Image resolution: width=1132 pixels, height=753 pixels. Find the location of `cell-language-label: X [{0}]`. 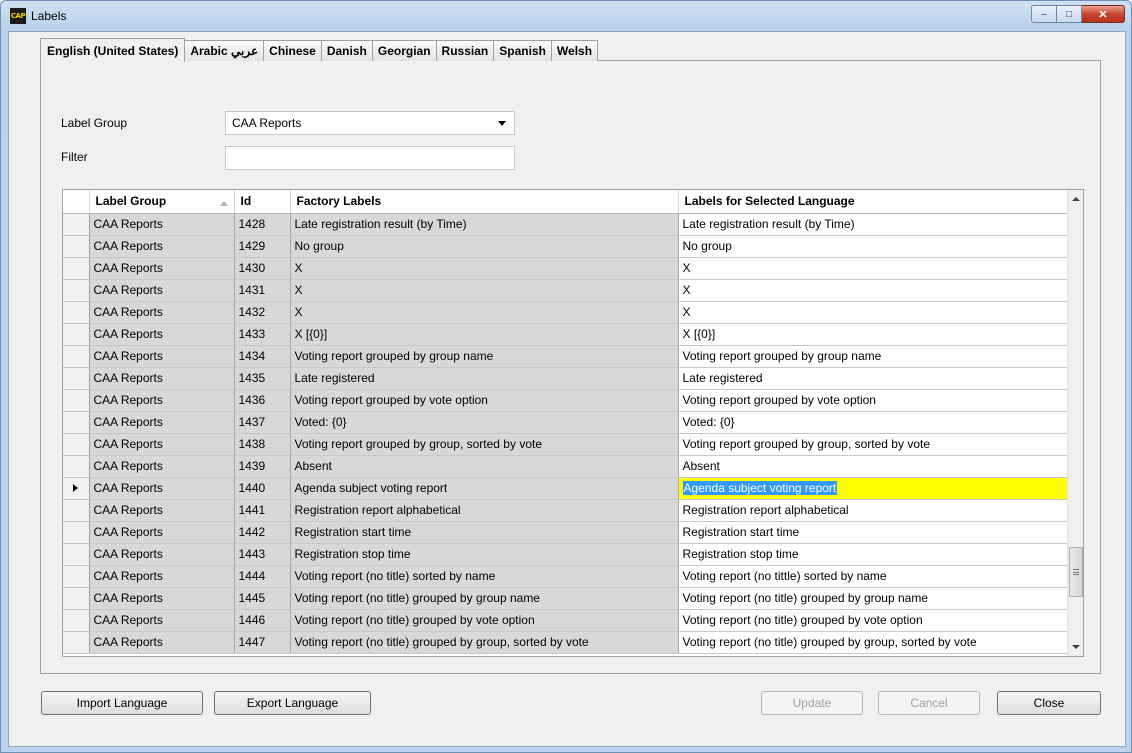

cell-language-label: X [{0}] is located at coordinates (873, 334).